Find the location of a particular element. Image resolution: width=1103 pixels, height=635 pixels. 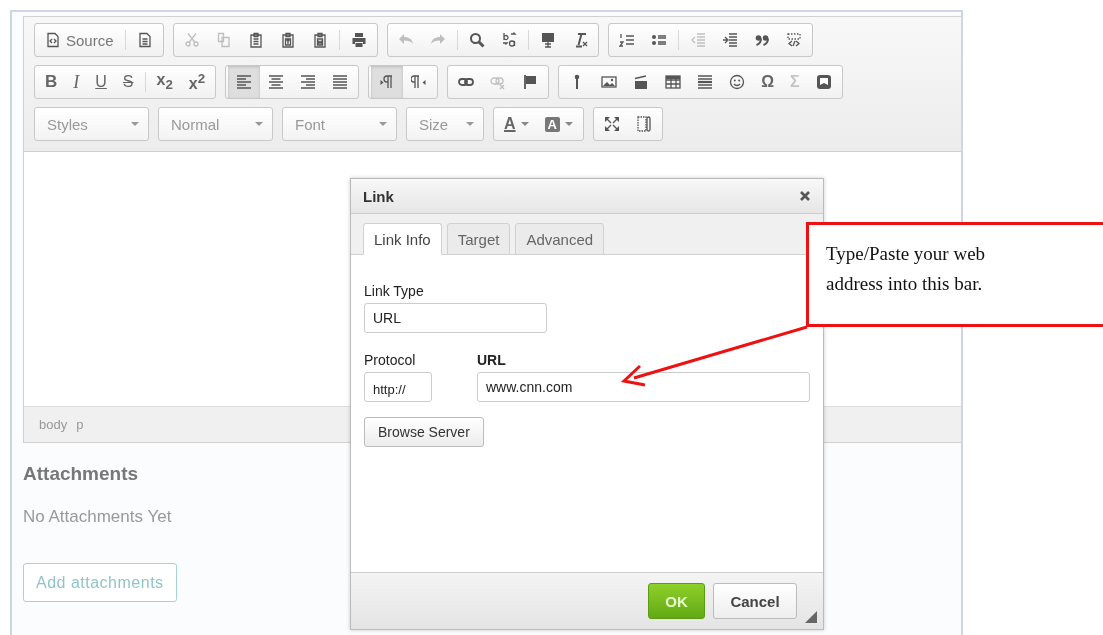

field-label: Protocol is located at coordinates (390, 360).